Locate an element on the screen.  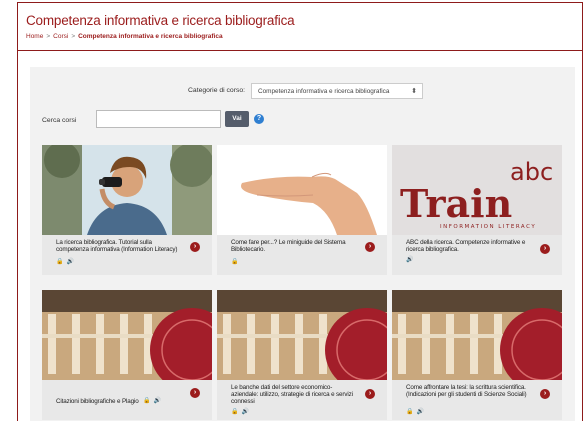
course-image-binoculars is located at coordinates (127, 190).